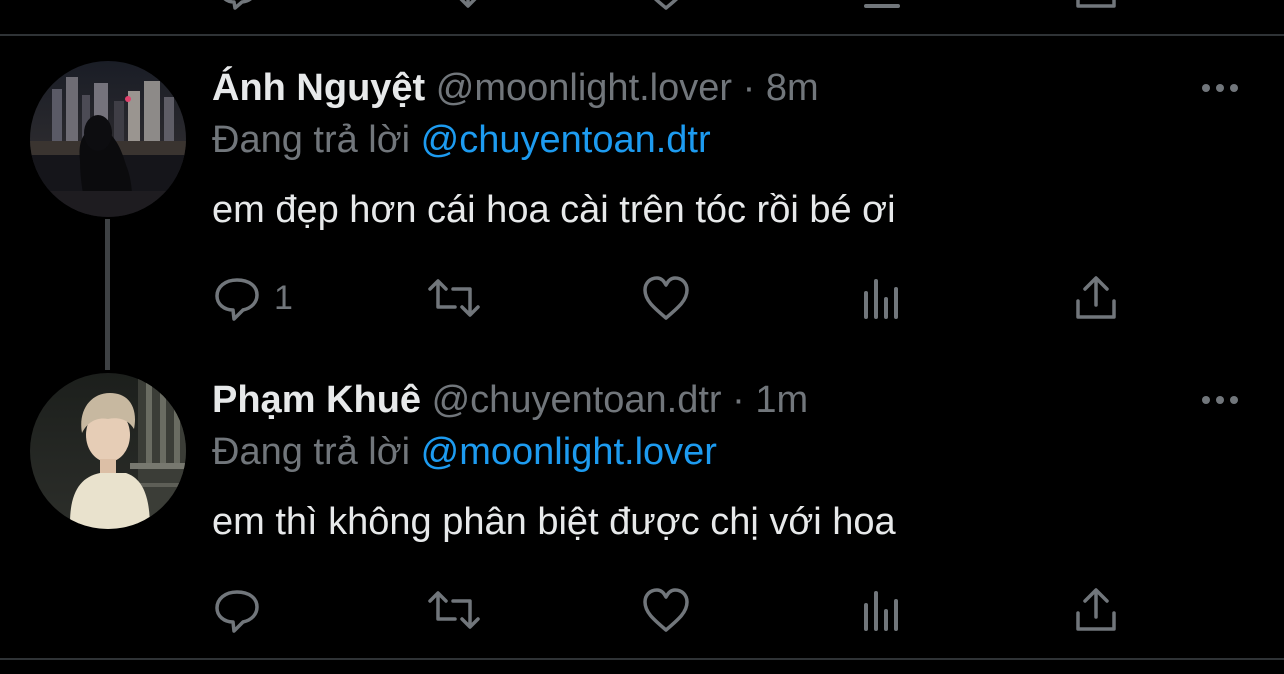 Image resolution: width=1284 pixels, height=674 pixels. I want to click on timestamp: 8m, so click(792, 88).